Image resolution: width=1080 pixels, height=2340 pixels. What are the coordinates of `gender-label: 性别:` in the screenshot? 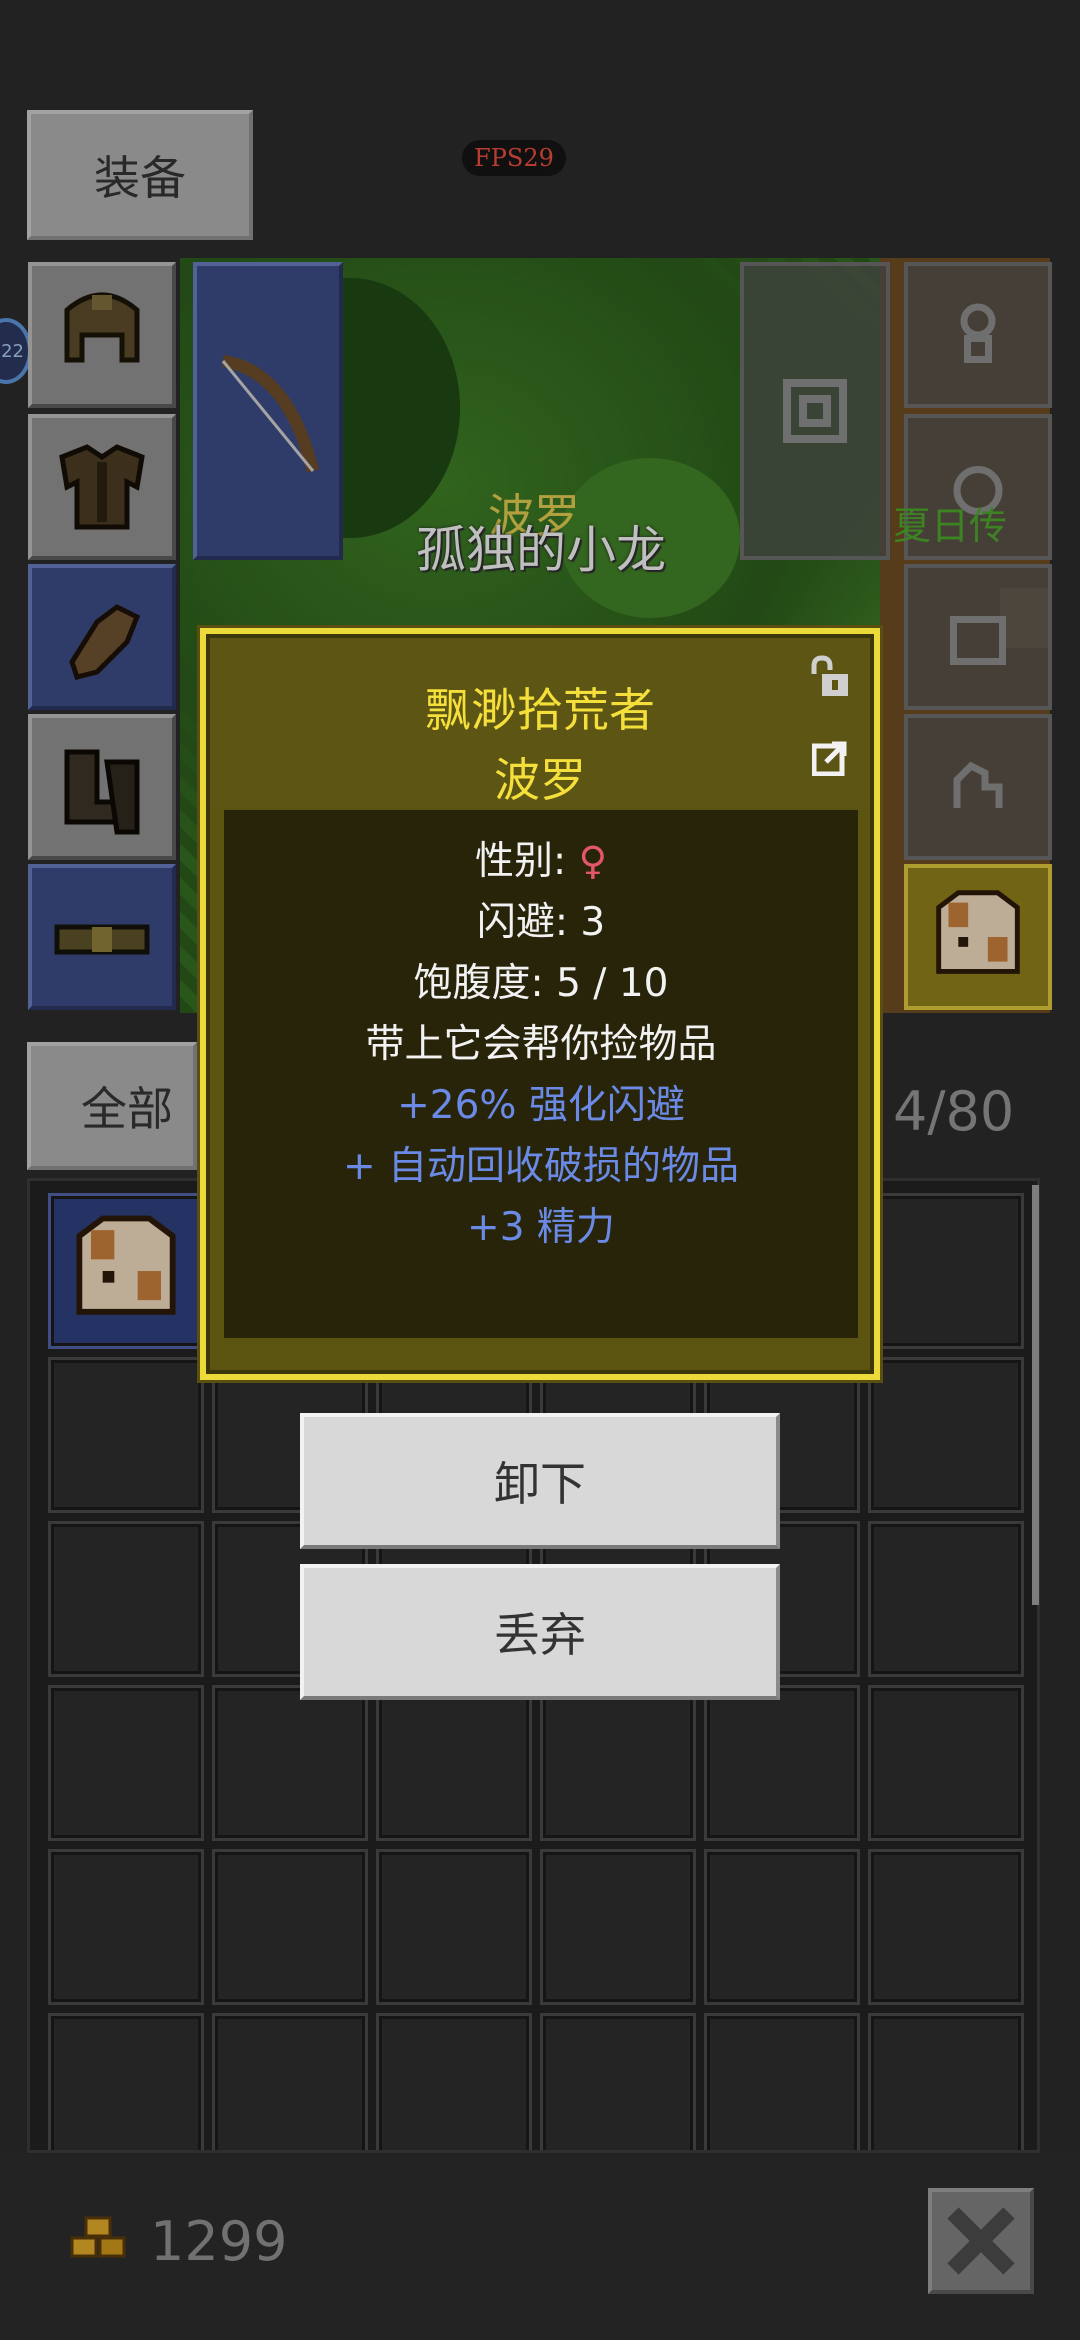 It's located at (526, 861).